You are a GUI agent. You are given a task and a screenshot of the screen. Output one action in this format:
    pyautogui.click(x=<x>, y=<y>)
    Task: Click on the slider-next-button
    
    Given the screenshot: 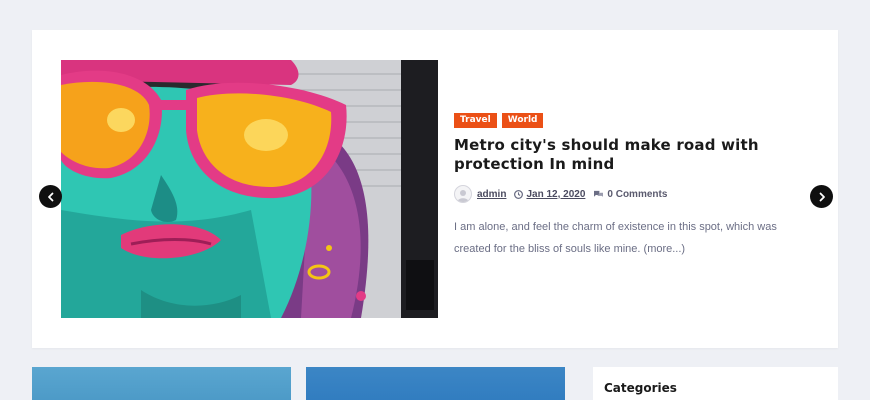 What is the action you would take?
    pyautogui.click(x=821, y=196)
    